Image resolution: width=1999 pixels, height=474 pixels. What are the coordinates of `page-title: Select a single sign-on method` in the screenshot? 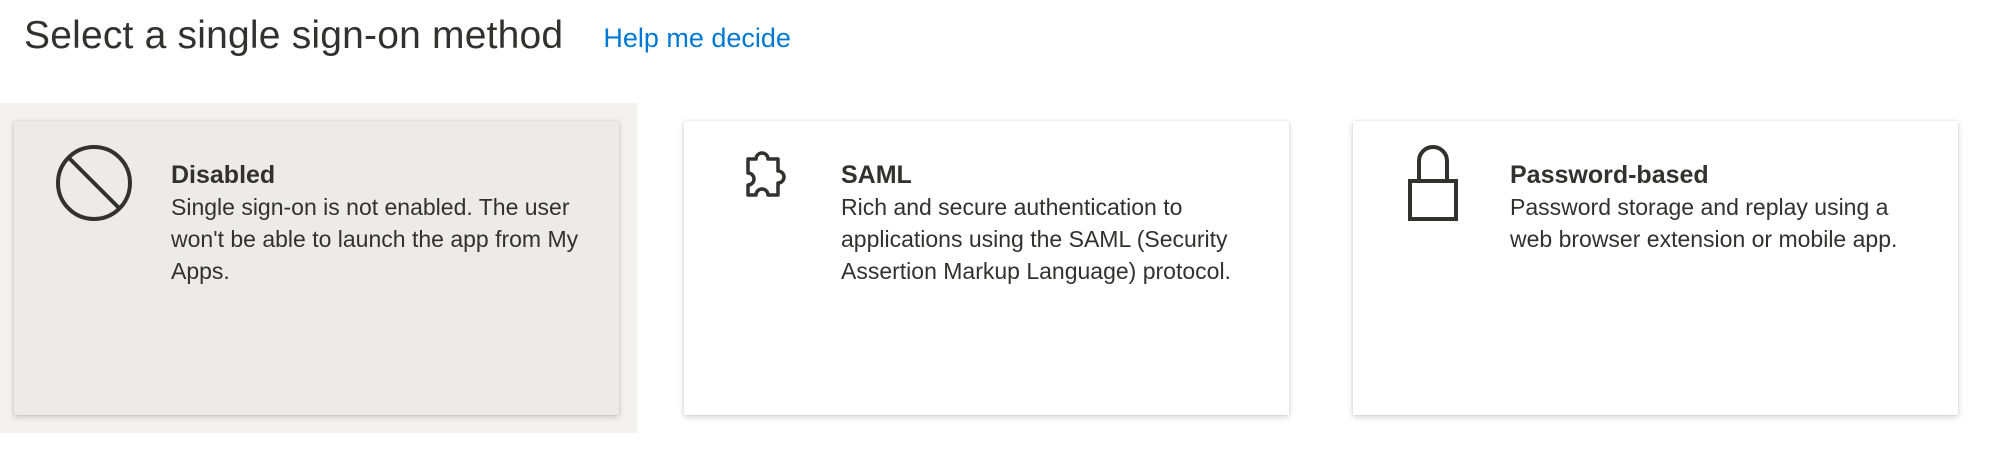 It's located at (294, 35).